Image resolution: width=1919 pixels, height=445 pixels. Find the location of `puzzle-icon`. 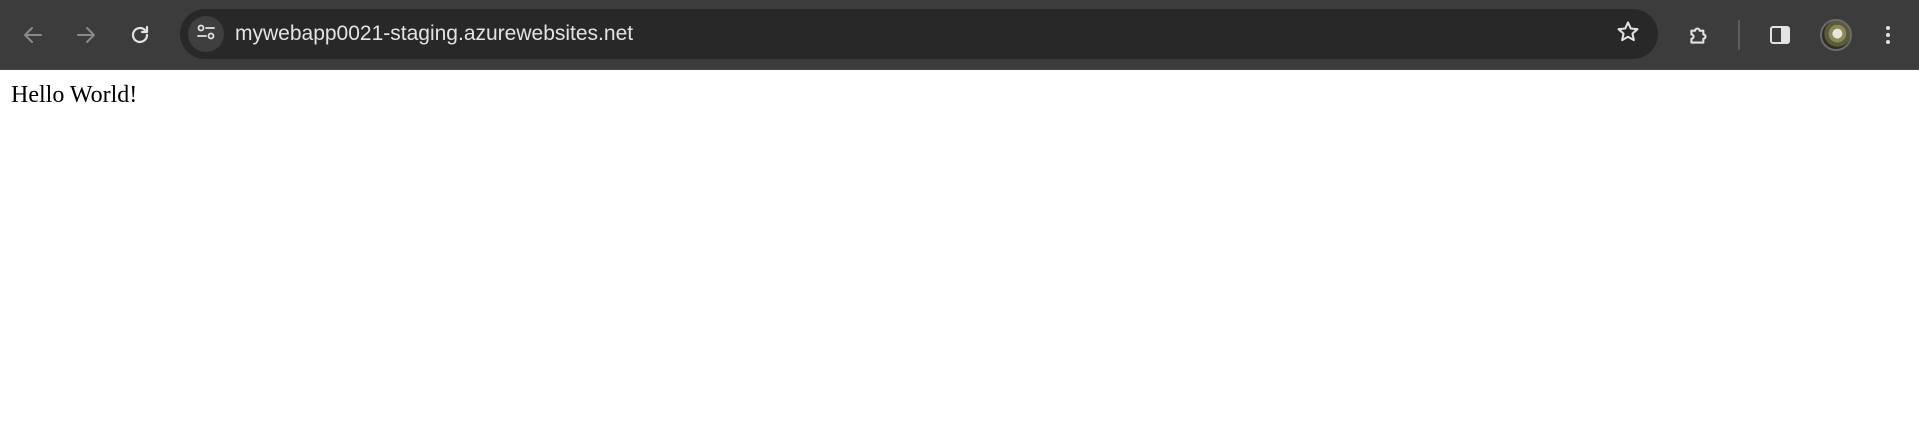

puzzle-icon is located at coordinates (1699, 35).